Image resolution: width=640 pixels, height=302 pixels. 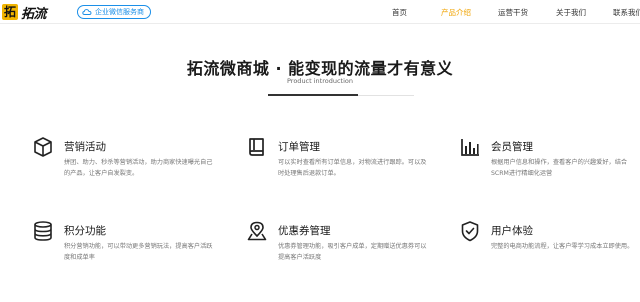 I want to click on logo-mark: 拓, so click(x=10, y=12).